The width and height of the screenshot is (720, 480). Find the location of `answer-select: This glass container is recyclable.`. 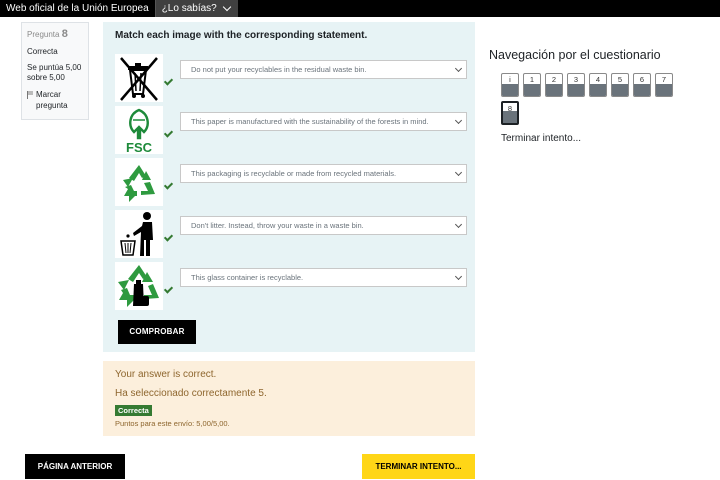

answer-select: This glass container is recyclable. is located at coordinates (323, 277).